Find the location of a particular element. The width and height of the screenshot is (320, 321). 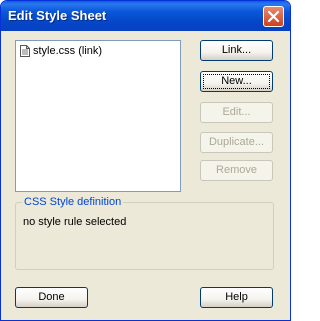

list-item-label: style.css (link) is located at coordinates (68, 51).